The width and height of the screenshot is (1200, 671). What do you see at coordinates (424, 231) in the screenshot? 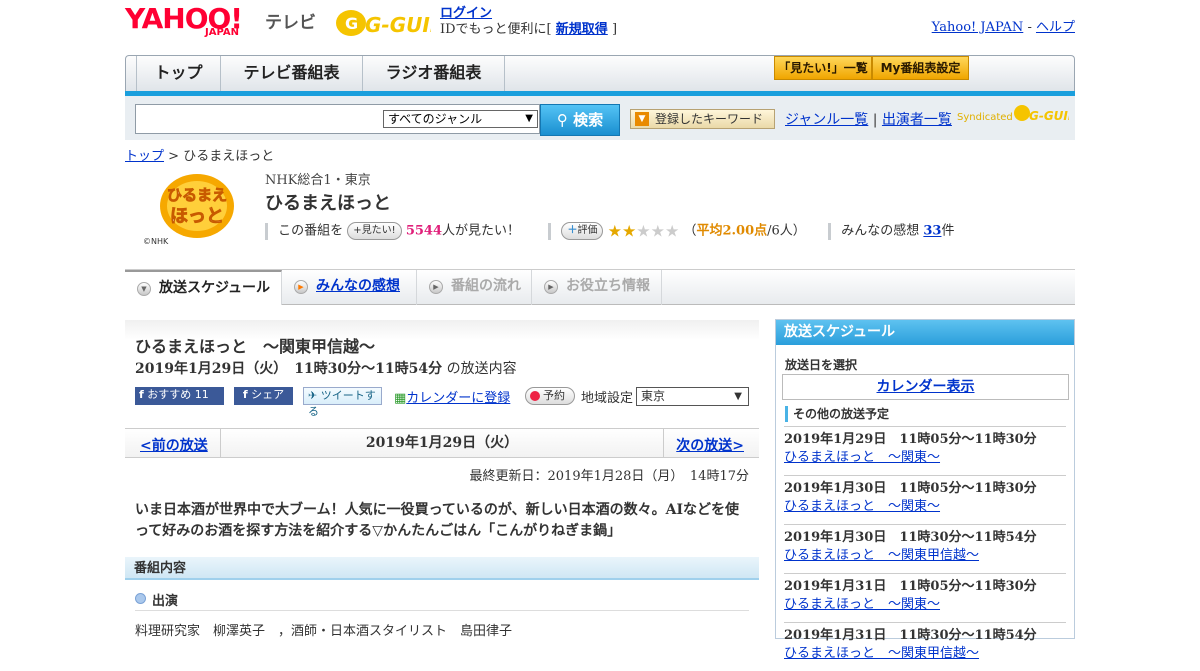
I see `mitai-count: 5544` at bounding box center [424, 231].